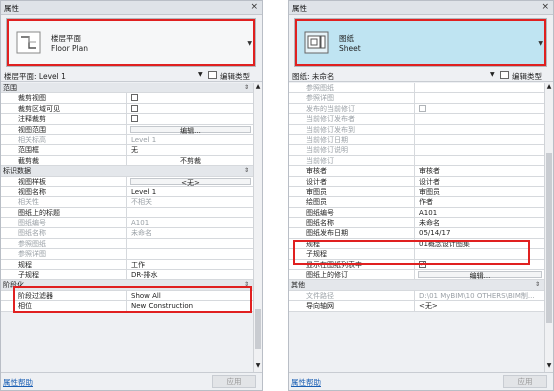 The image size is (554, 391). Describe the element at coordinates (127, 150) in the screenshot. I see `property-row: 范围框无` at that location.